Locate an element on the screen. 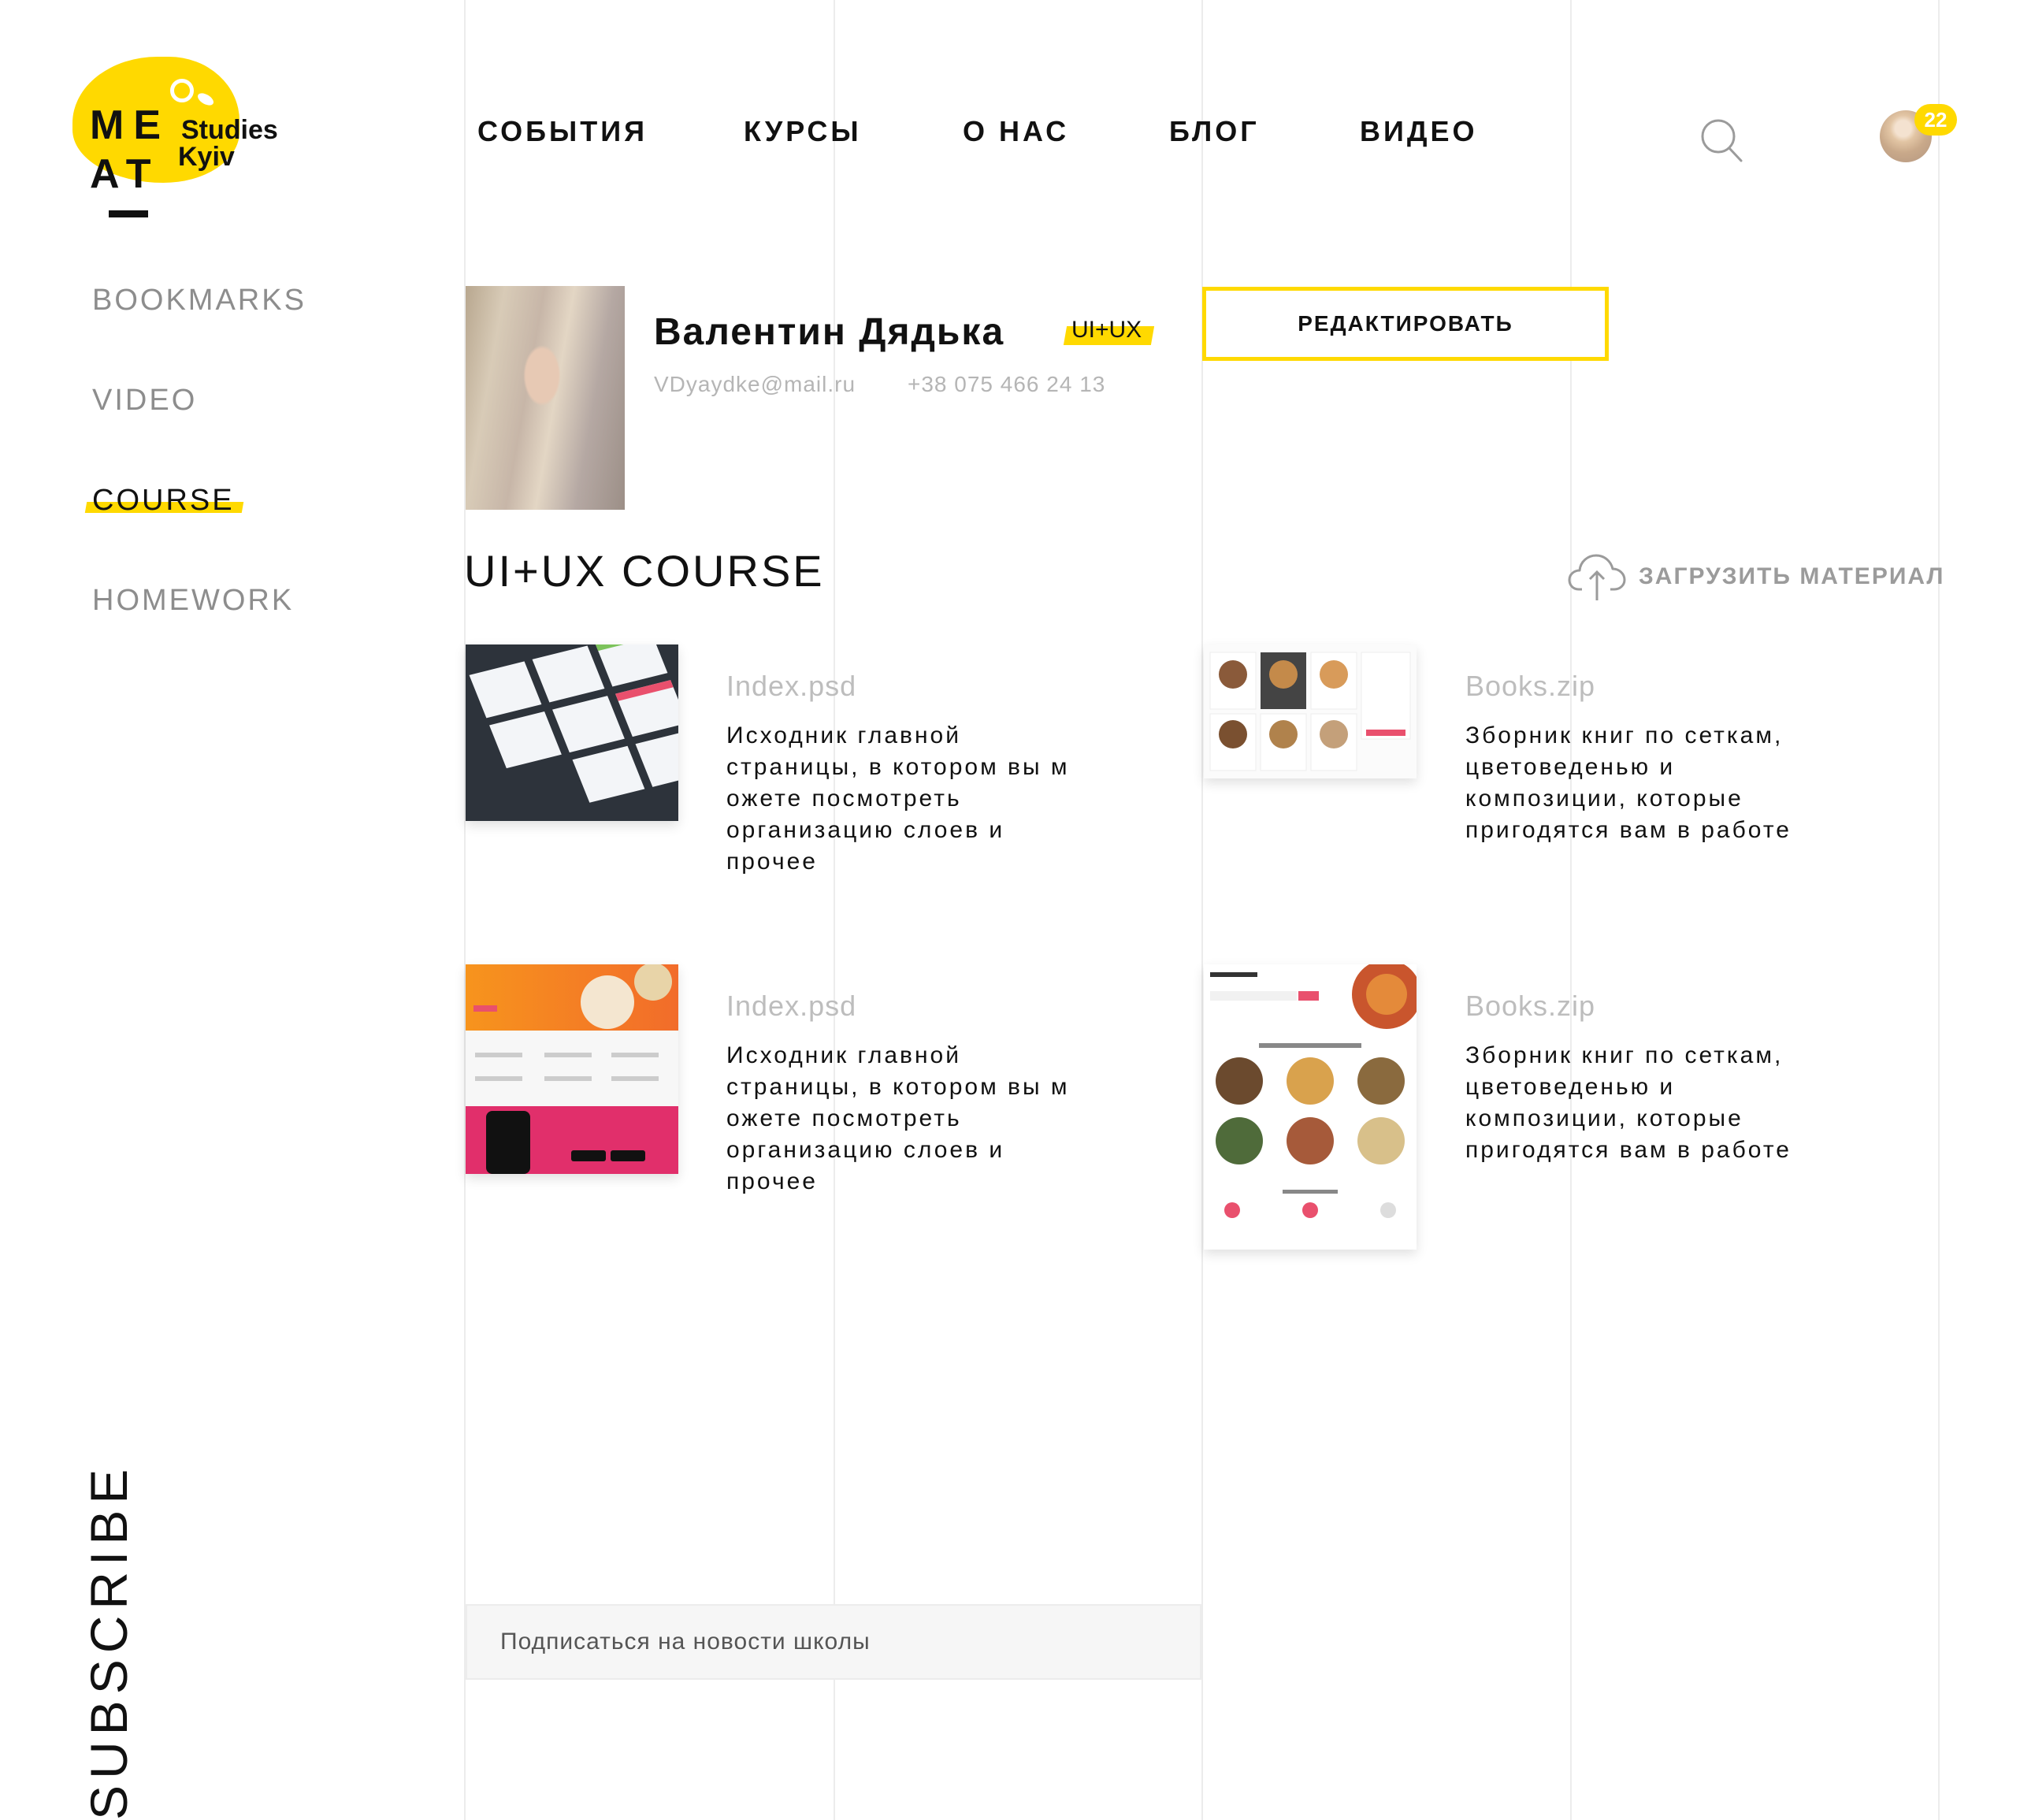 This screenshot has height=1820, width=2020. course-title: UI+UX COURSE is located at coordinates (645, 571).